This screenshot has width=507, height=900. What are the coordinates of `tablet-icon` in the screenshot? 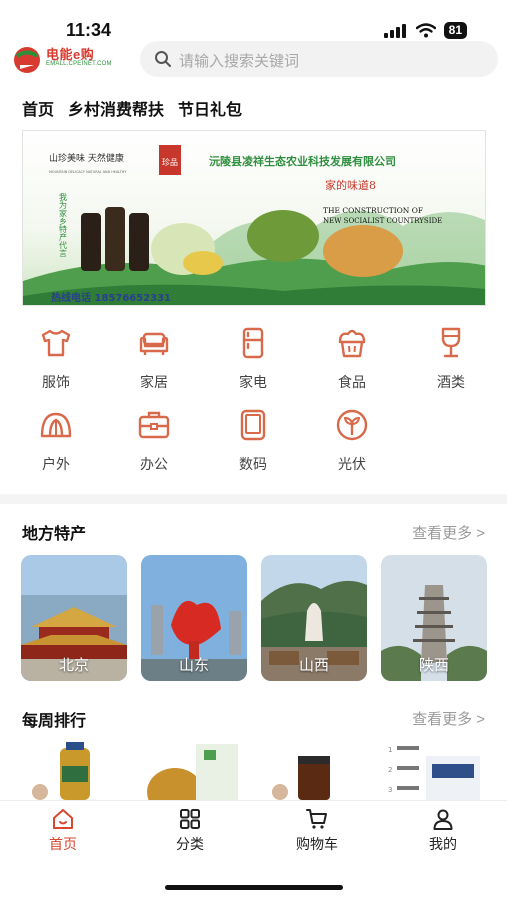 It's located at (253, 425).